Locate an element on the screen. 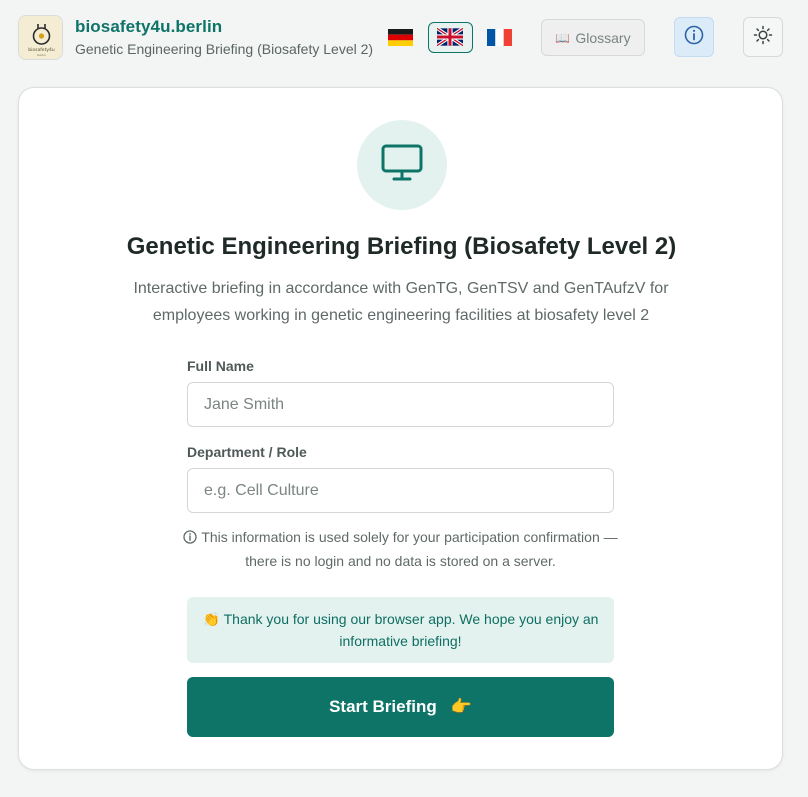 This screenshot has width=808, height=797. svg-text: berlin is located at coordinates (41, 55).